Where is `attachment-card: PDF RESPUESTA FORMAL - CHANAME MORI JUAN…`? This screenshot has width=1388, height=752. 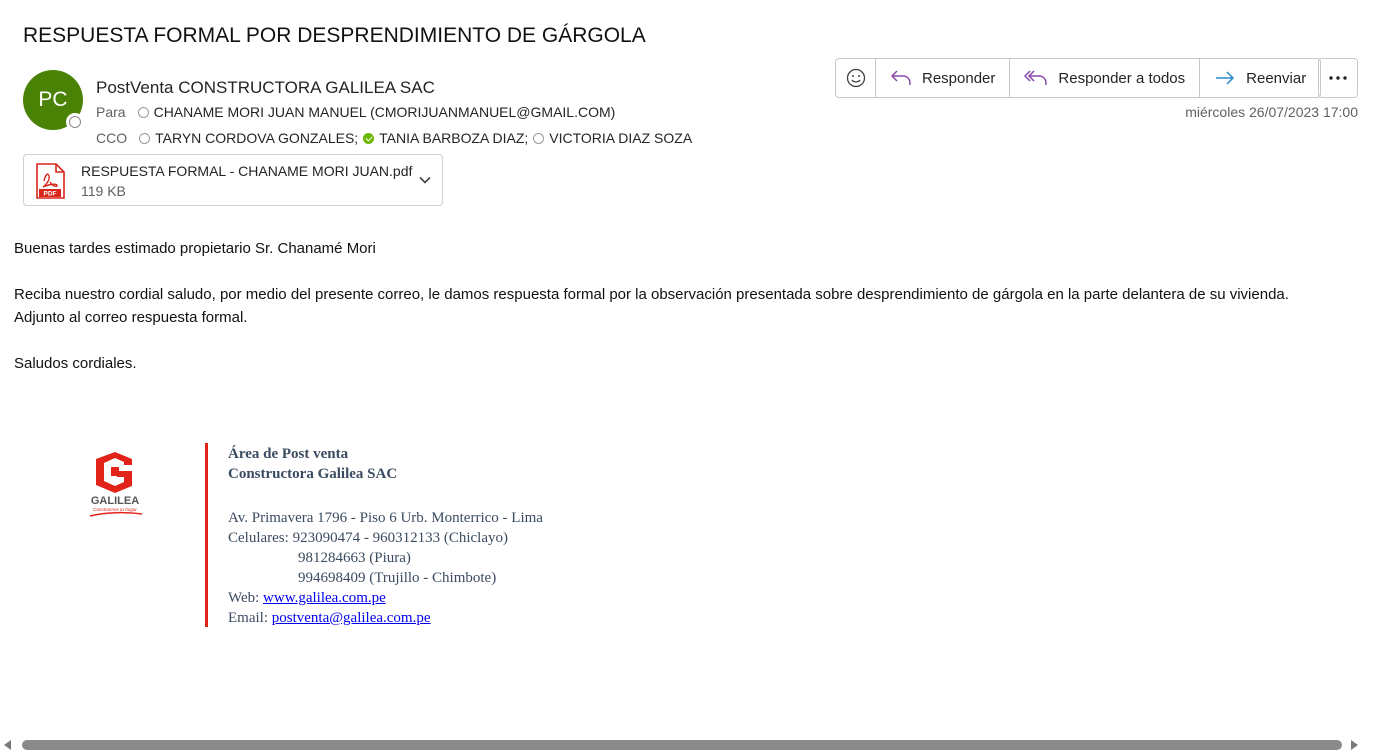
attachment-card: PDF RESPUESTA FORMAL - CHANAME MORI JUAN… is located at coordinates (233, 180).